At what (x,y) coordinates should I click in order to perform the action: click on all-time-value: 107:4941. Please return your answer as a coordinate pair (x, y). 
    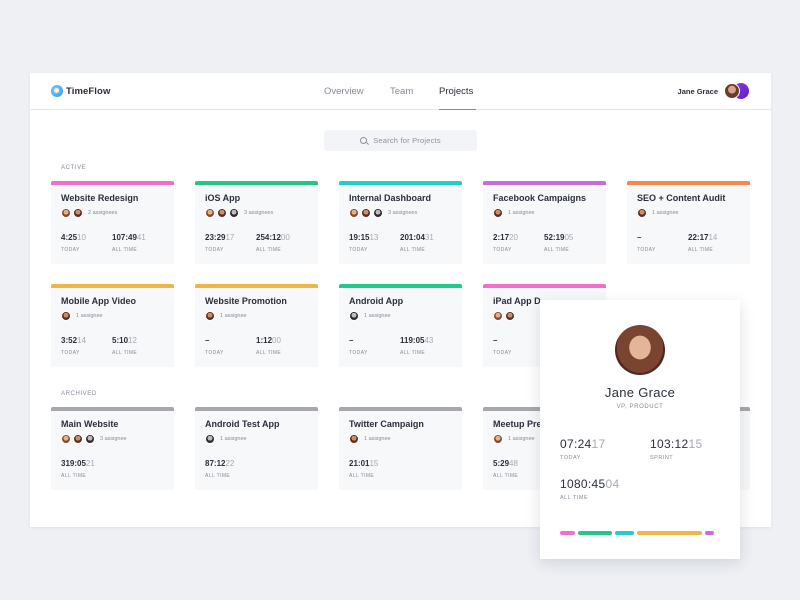
    Looking at the image, I should click on (129, 237).